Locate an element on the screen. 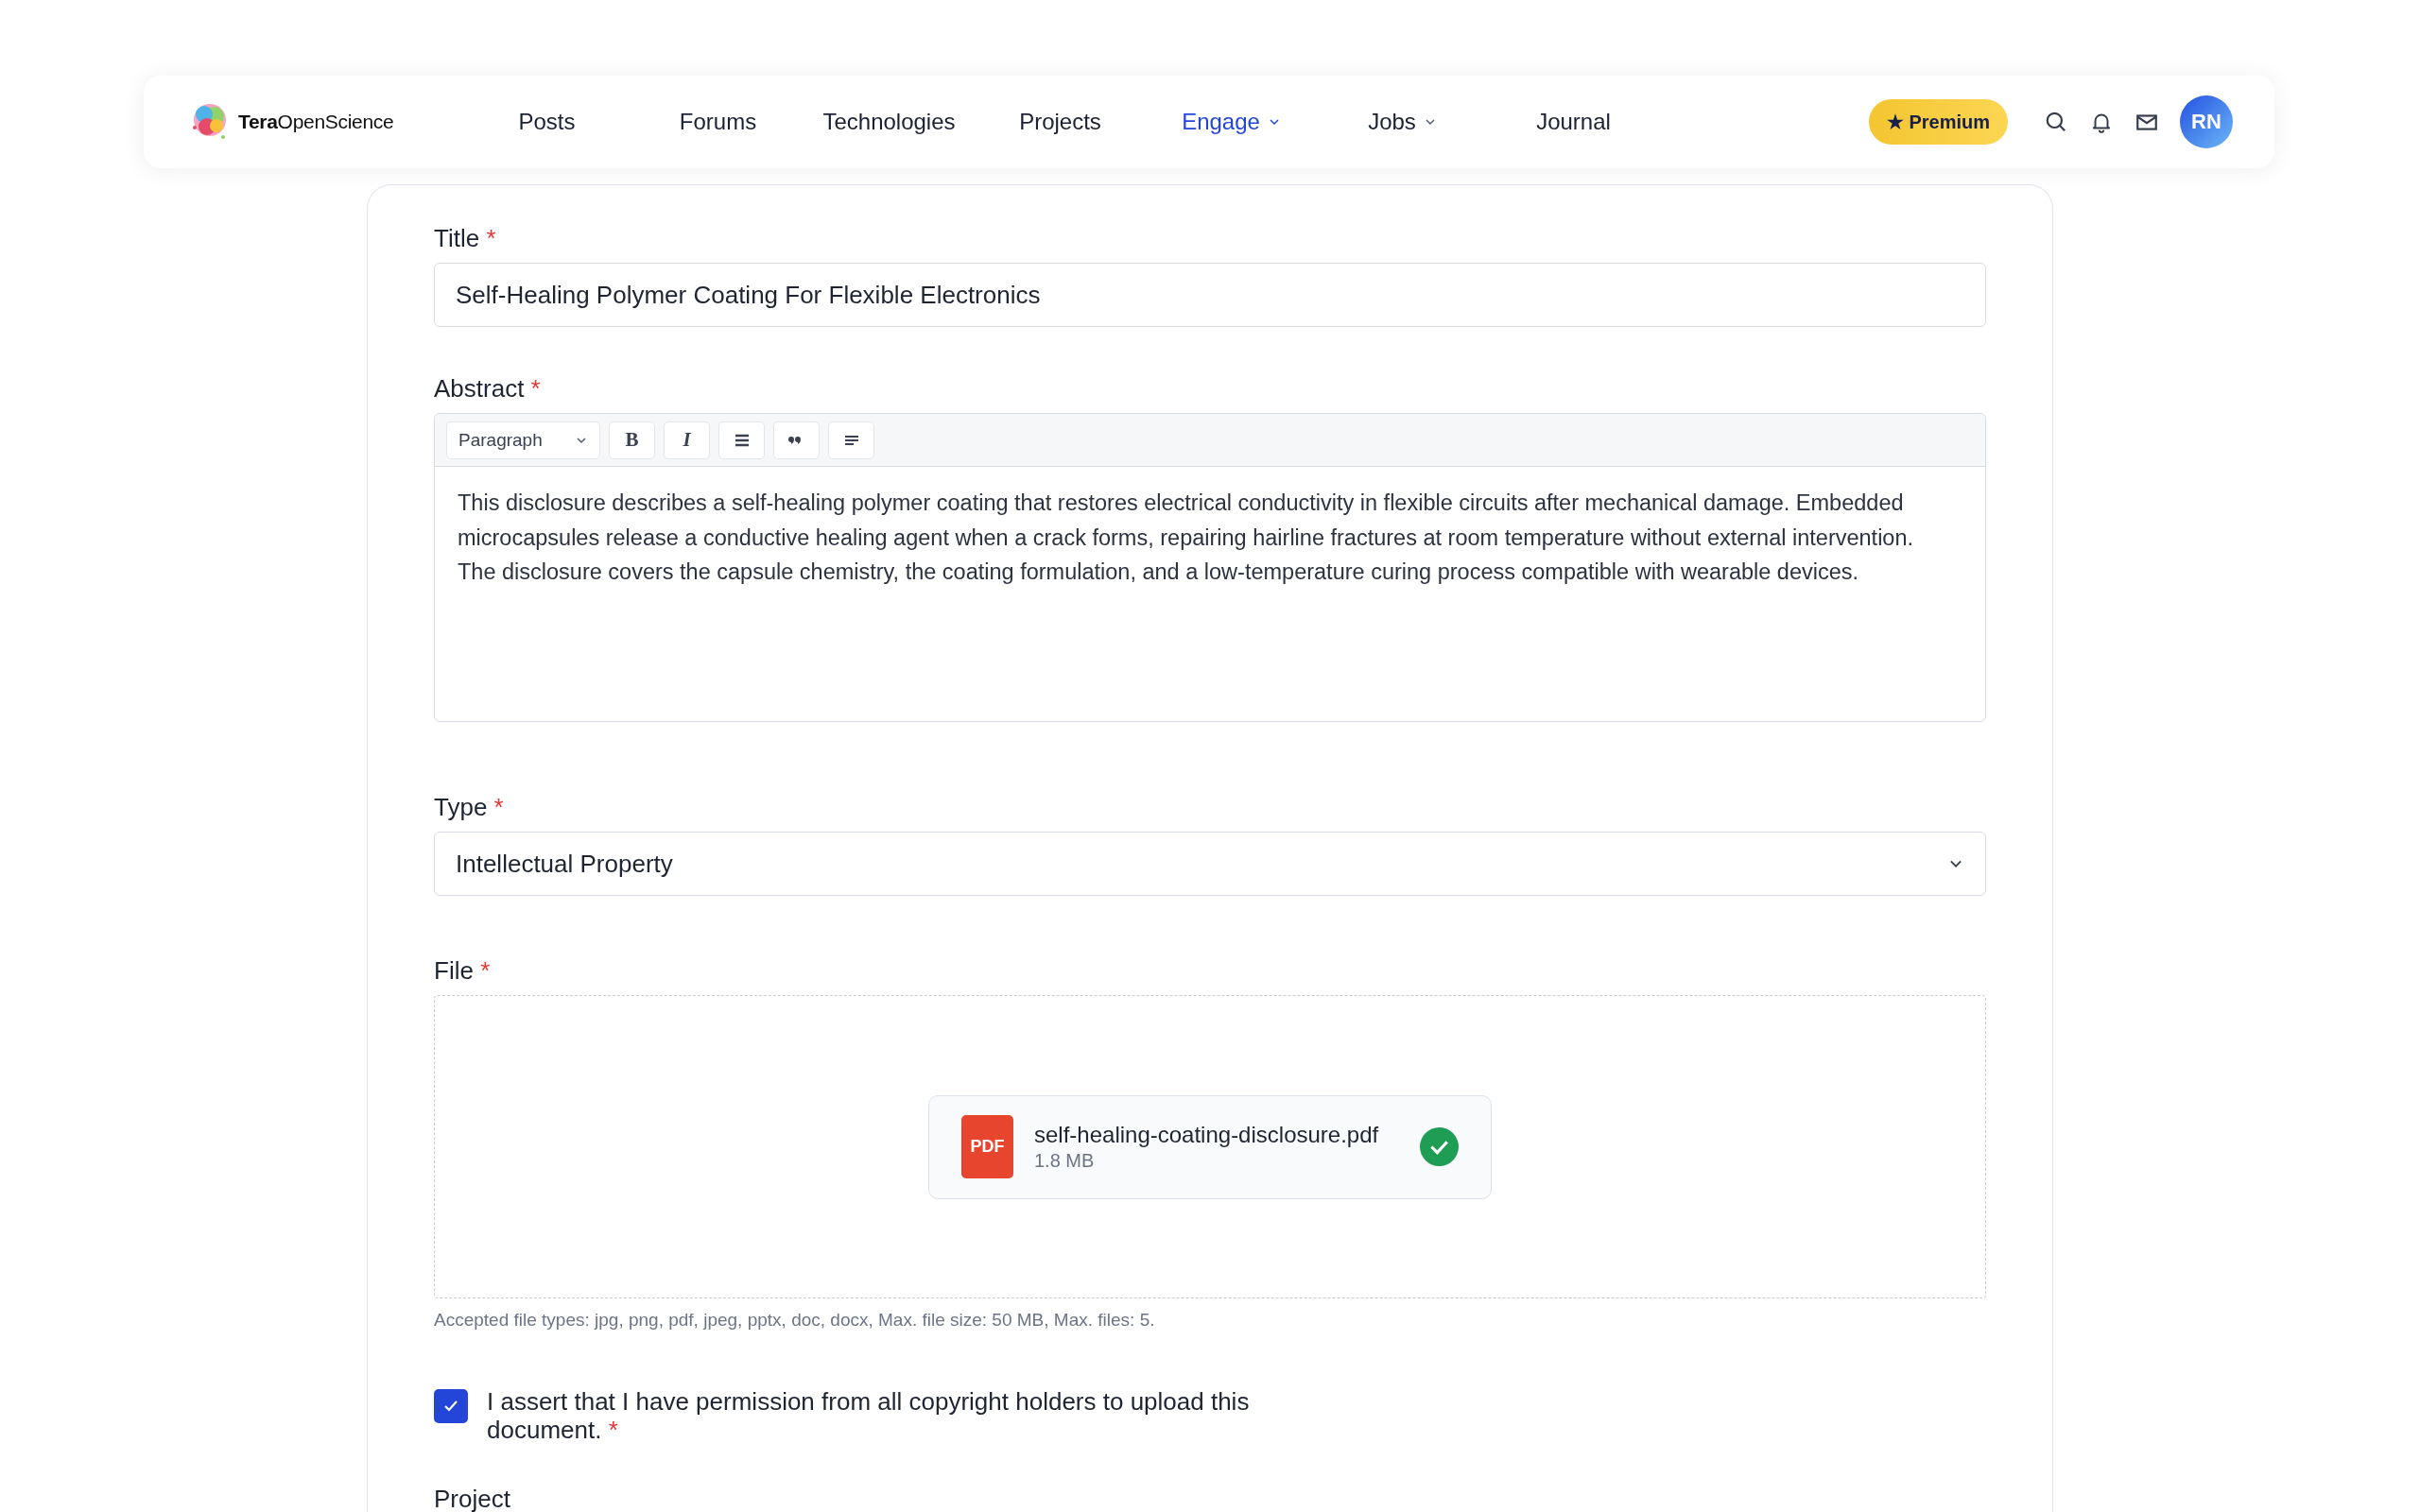 The width and height of the screenshot is (2420, 1512). nav-link: Journal is located at coordinates (1573, 122).